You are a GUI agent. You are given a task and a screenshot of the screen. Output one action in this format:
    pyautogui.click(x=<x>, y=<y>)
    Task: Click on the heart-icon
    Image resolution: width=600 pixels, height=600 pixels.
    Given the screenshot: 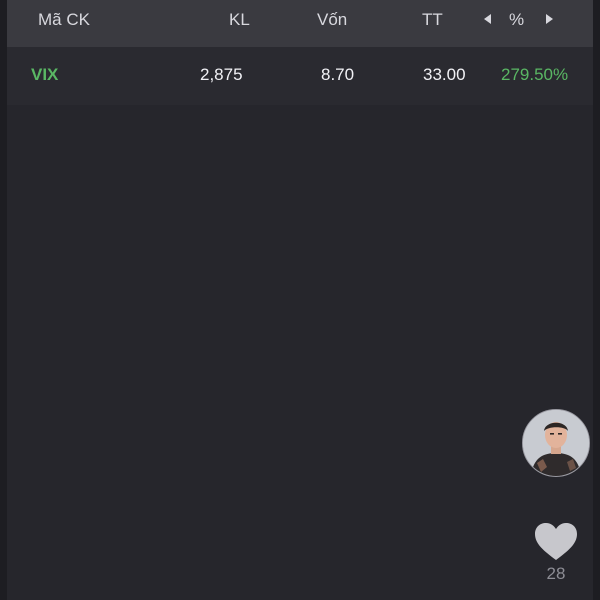 What is the action you would take?
    pyautogui.click(x=556, y=541)
    